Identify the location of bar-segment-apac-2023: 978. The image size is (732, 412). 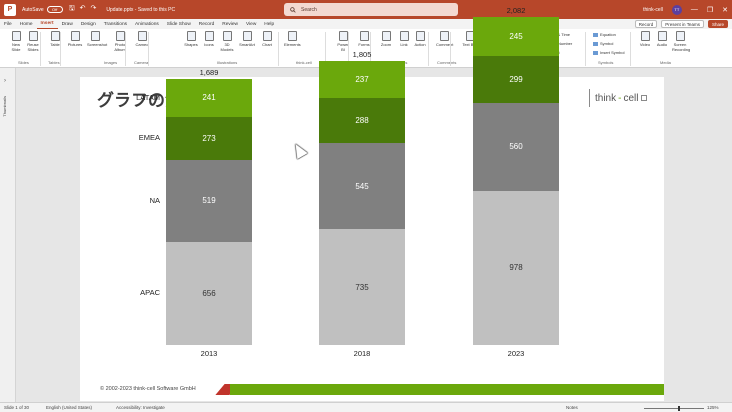
(516, 267).